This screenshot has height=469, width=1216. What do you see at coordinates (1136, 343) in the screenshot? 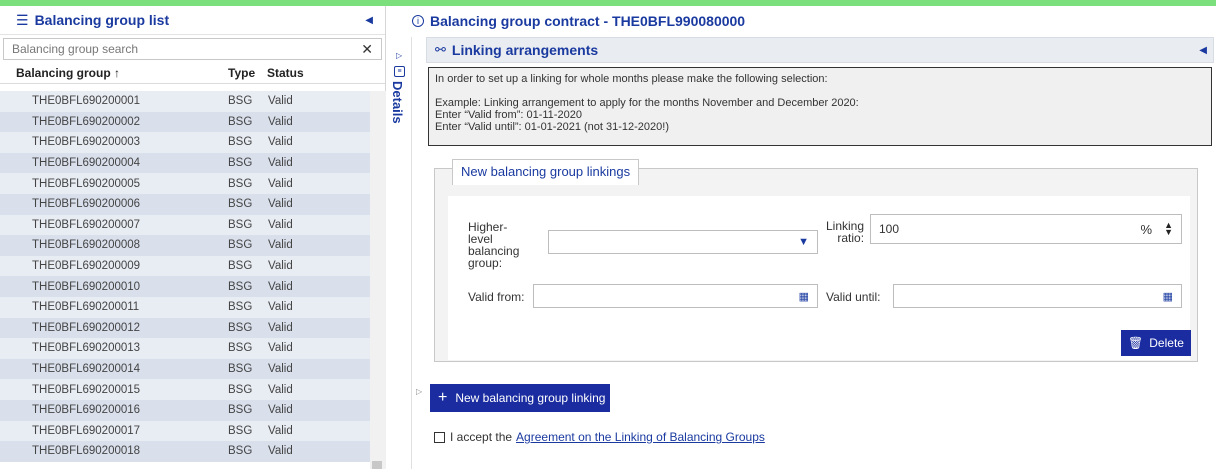
I see `trash-icon: 🗑` at bounding box center [1136, 343].